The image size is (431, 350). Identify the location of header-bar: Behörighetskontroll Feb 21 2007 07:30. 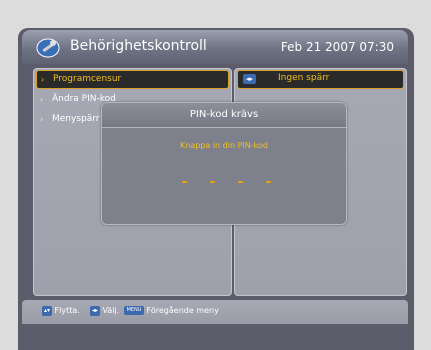
(215, 47).